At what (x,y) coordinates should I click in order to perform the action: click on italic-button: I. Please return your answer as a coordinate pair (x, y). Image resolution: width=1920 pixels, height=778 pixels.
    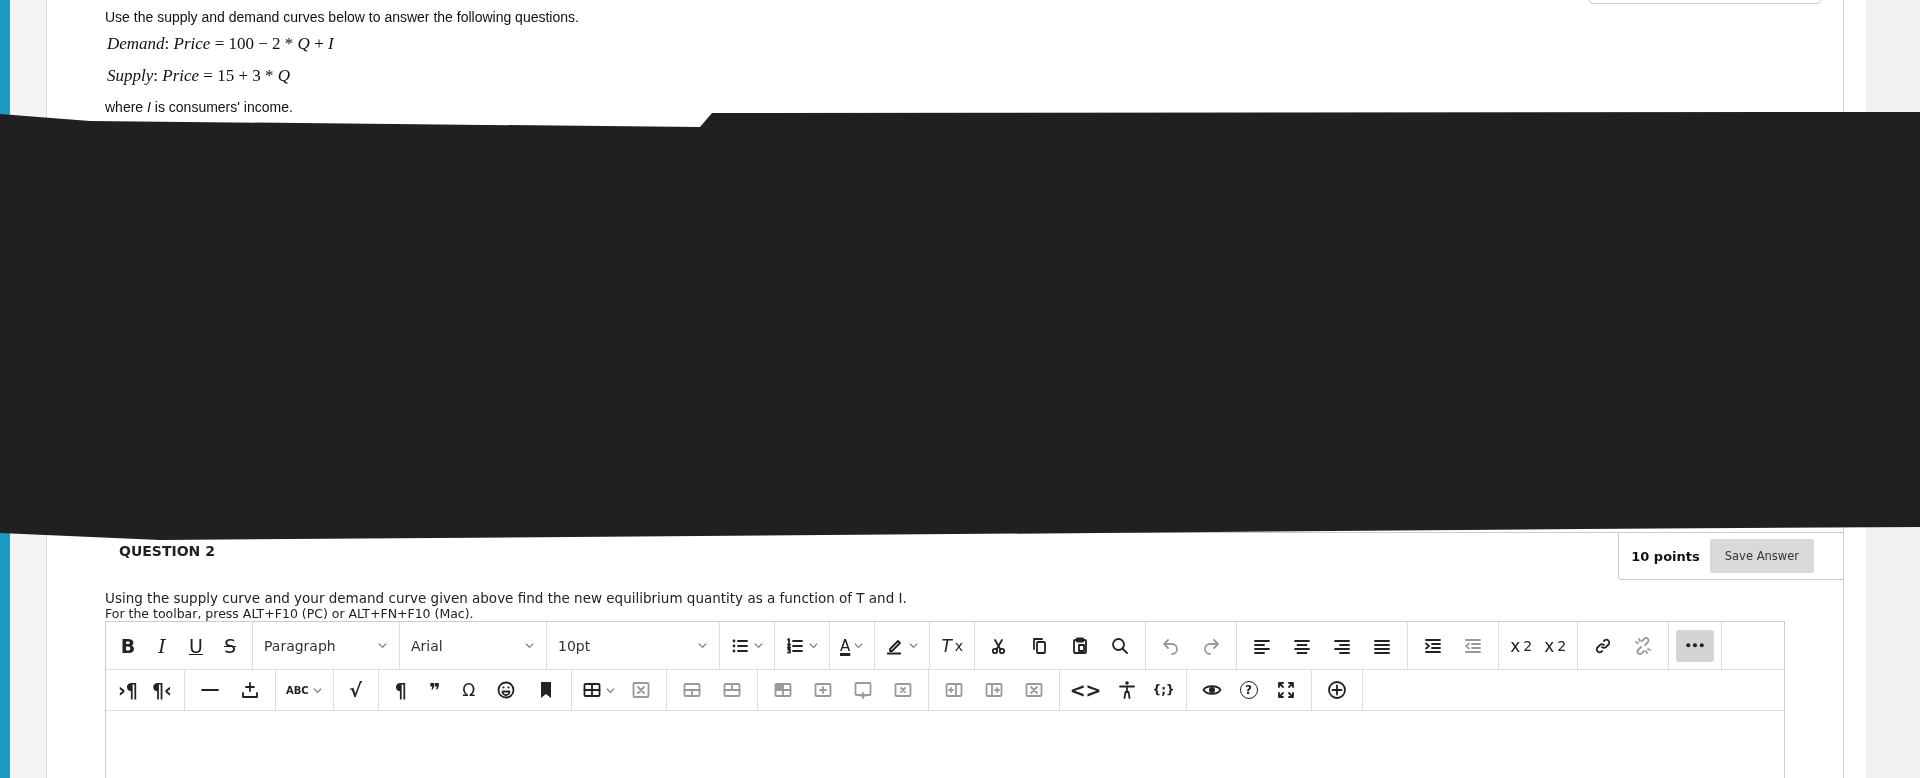
    Looking at the image, I should click on (162, 645).